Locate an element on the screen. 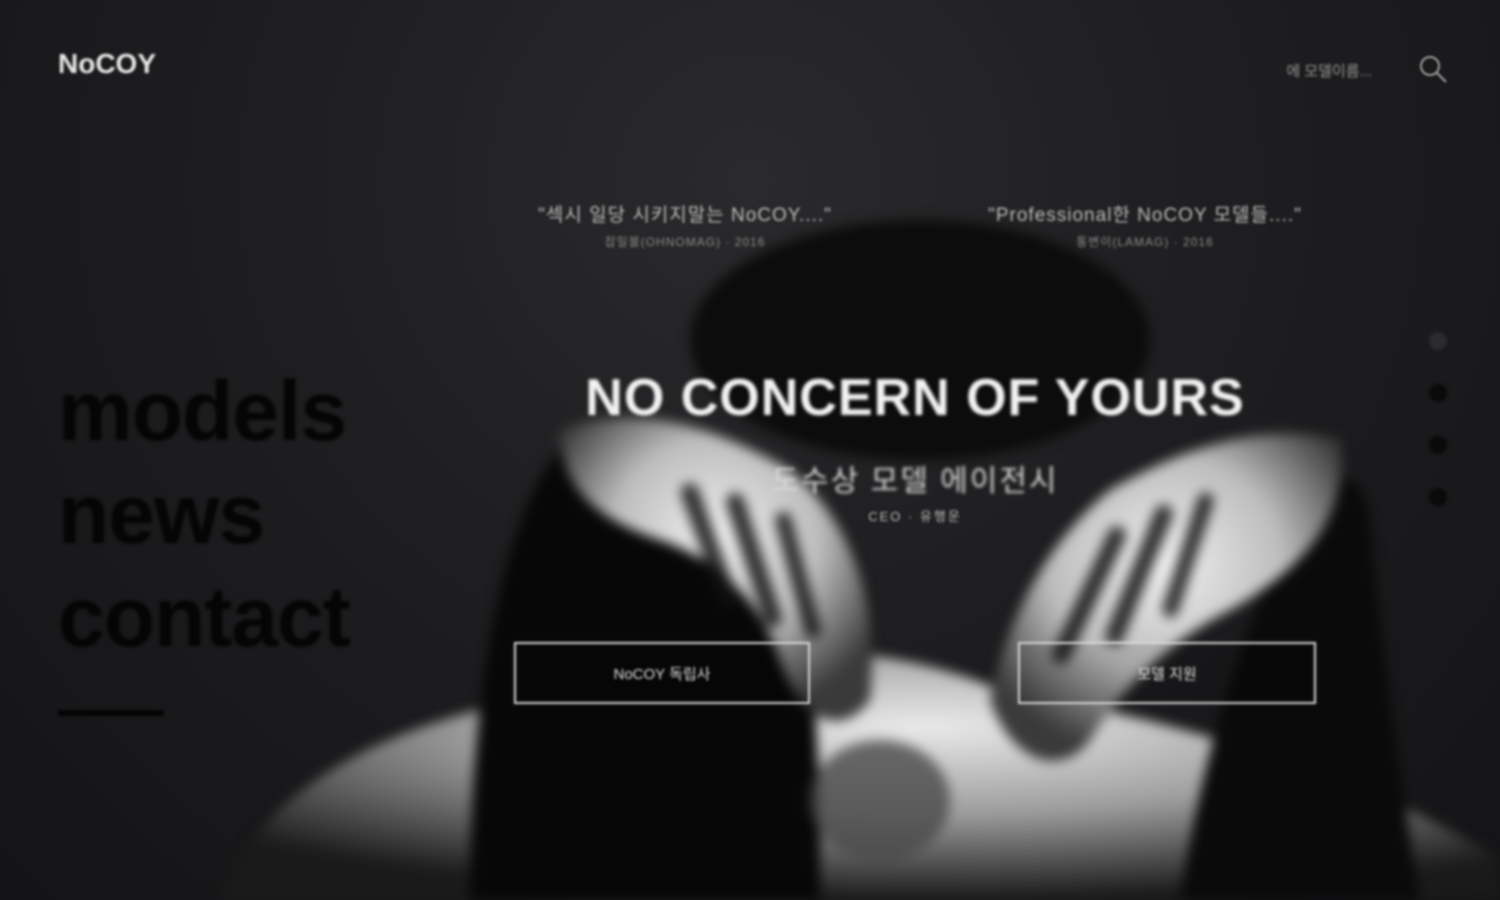 Image resolution: width=1500 pixels, height=900 pixels. nav-item-contact: contact is located at coordinates (204, 617).